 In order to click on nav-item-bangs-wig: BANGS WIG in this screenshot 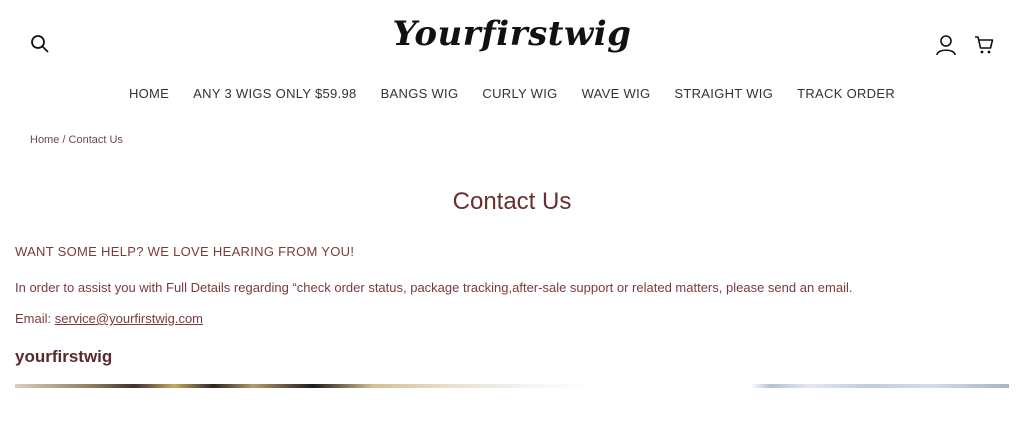, I will do `click(420, 96)`.